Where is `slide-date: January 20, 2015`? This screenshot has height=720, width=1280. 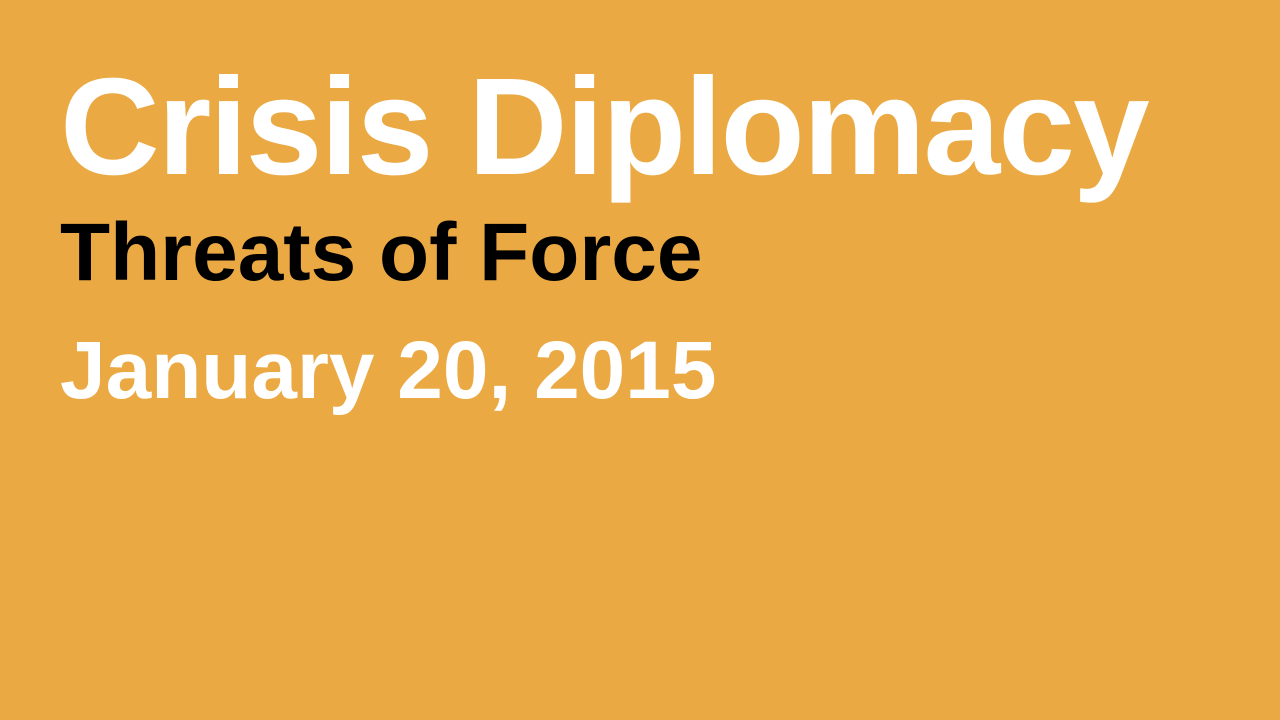
slide-date: January 20, 2015 is located at coordinates (388, 370).